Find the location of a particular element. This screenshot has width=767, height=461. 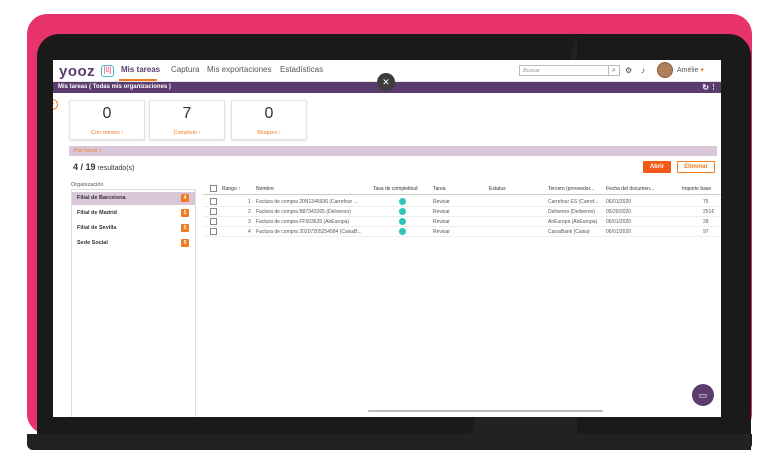

nav-active-underline is located at coordinates (138, 80).